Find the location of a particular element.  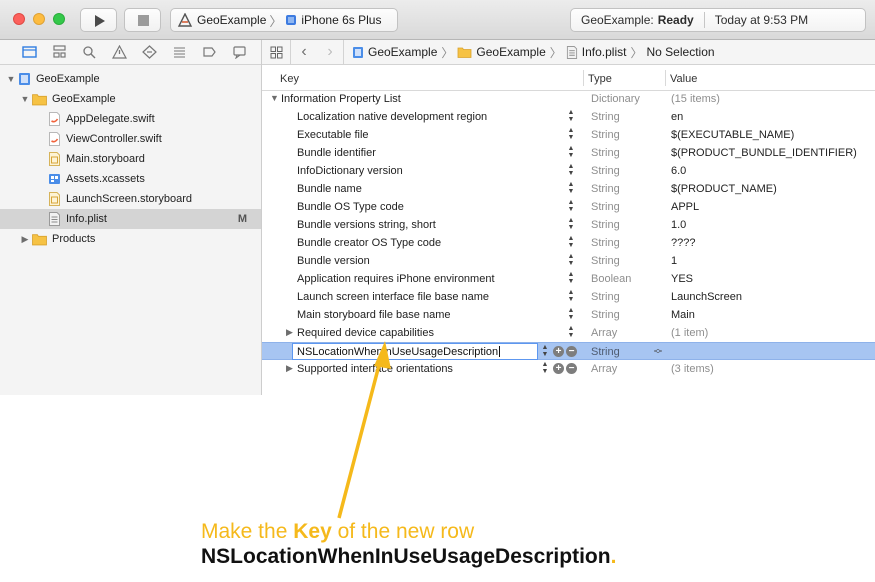

annotation-line-1: Make the Key of the new row is located at coordinates (521, 532).